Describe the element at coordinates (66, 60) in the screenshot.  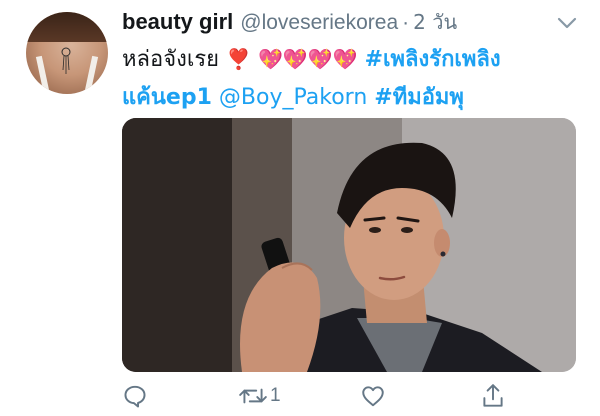
I see `dreamcatcher-tattoo-icon` at that location.